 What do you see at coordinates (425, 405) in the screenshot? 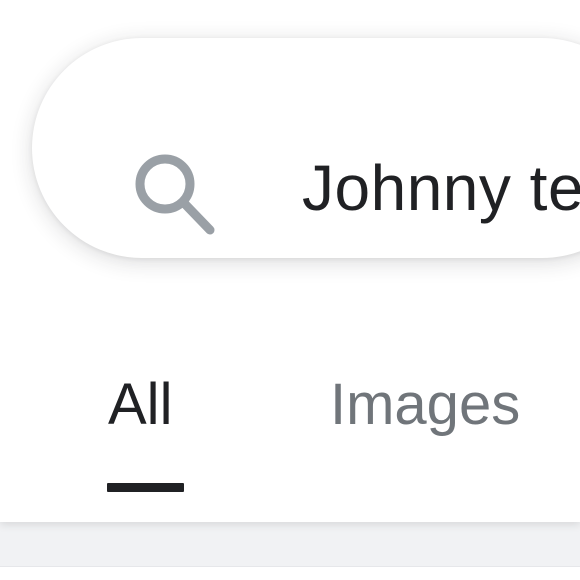
I see `tab-images: Images` at bounding box center [425, 405].